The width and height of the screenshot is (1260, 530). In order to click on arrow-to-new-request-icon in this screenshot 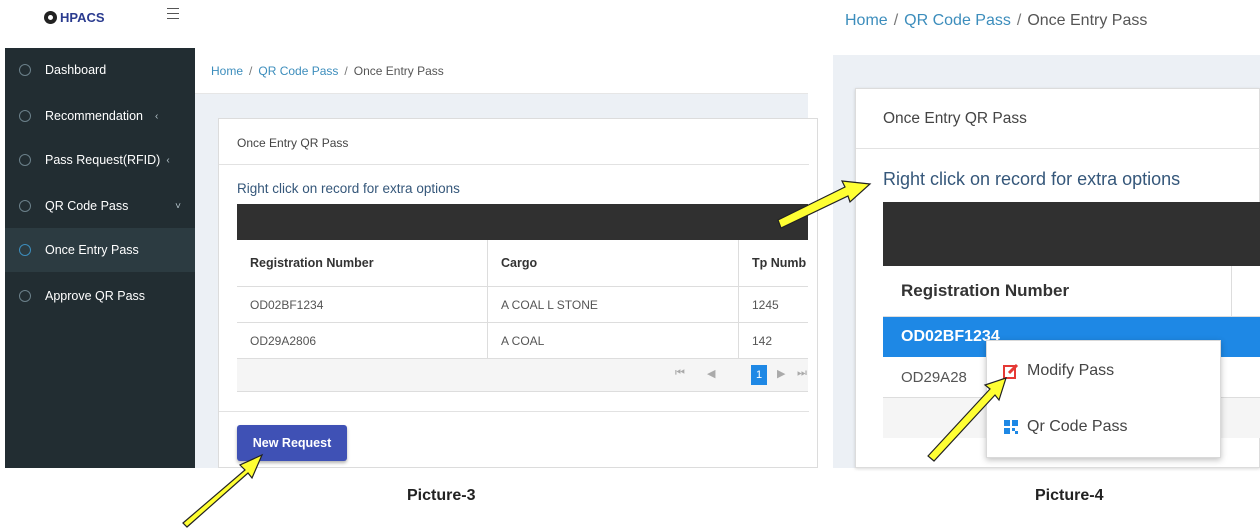, I will do `click(223, 490)`.